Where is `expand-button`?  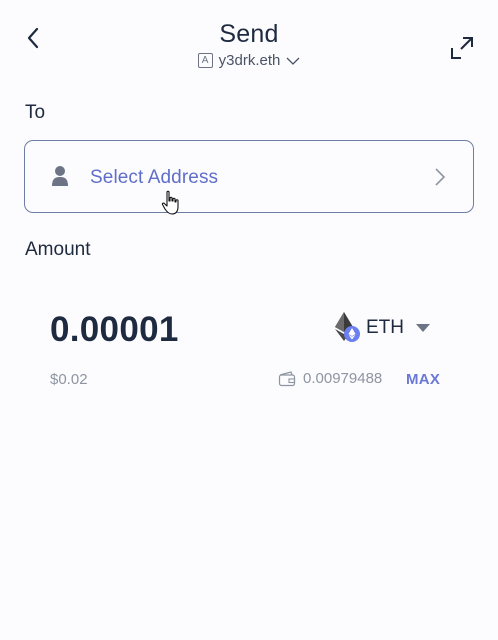
expand-button is located at coordinates (462, 48).